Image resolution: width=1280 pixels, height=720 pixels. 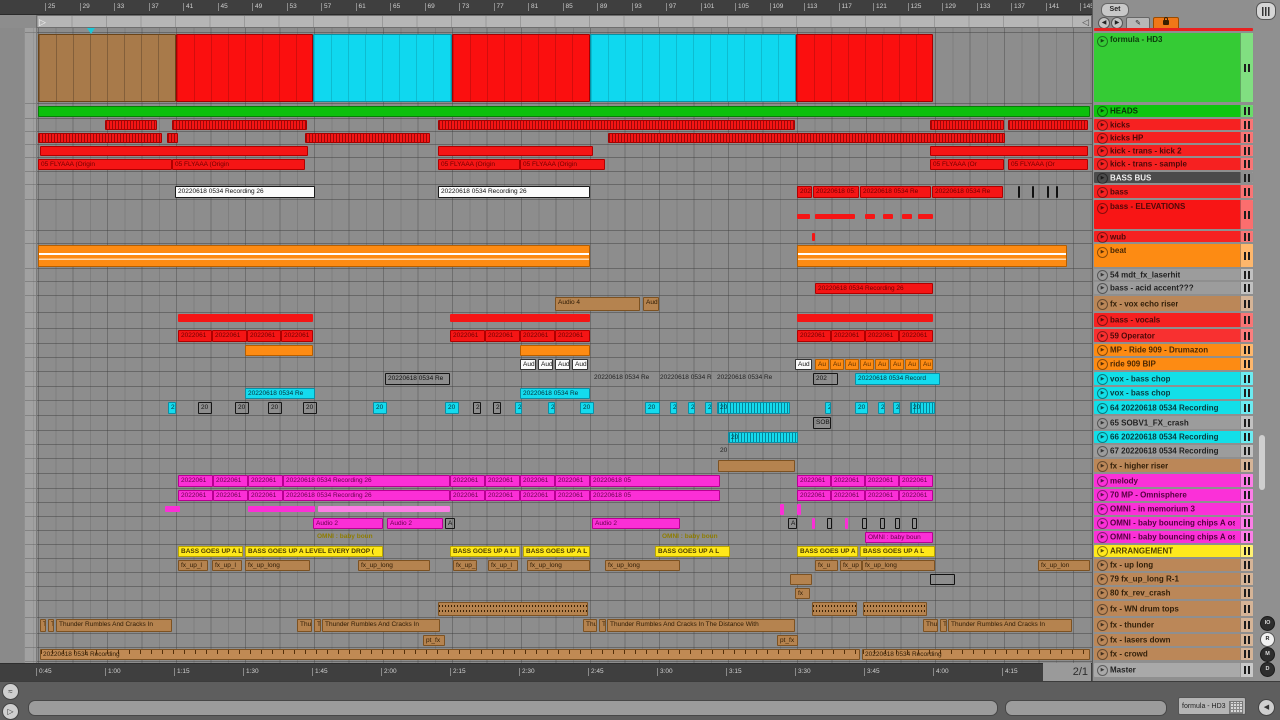 What do you see at coordinates (1173, 625) in the screenshot?
I see `track-header: ▶ fx - thunder` at bounding box center [1173, 625].